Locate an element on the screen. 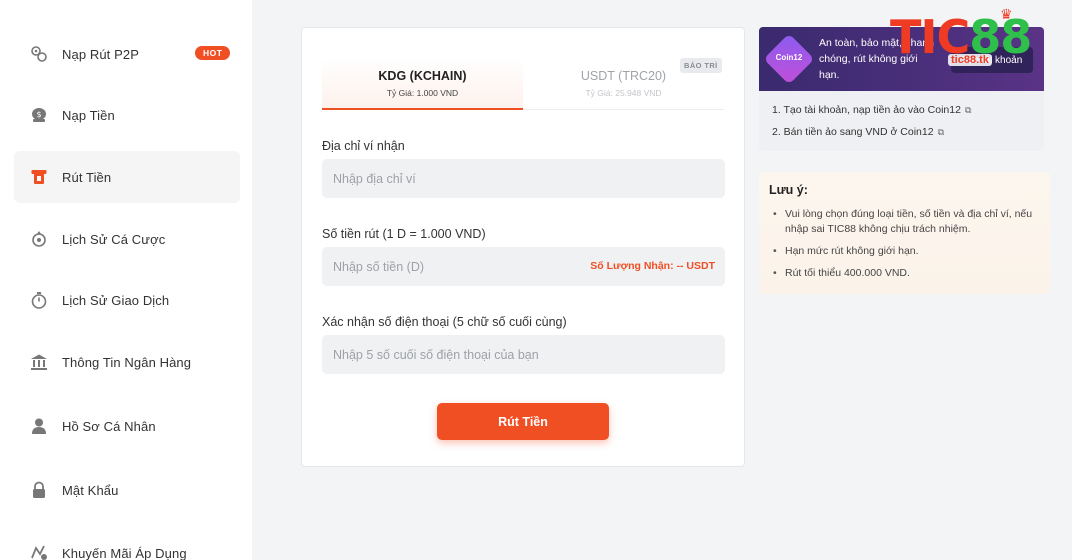 The image size is (1072, 560). crown-icon: ♛ is located at coordinates (1006, 14).